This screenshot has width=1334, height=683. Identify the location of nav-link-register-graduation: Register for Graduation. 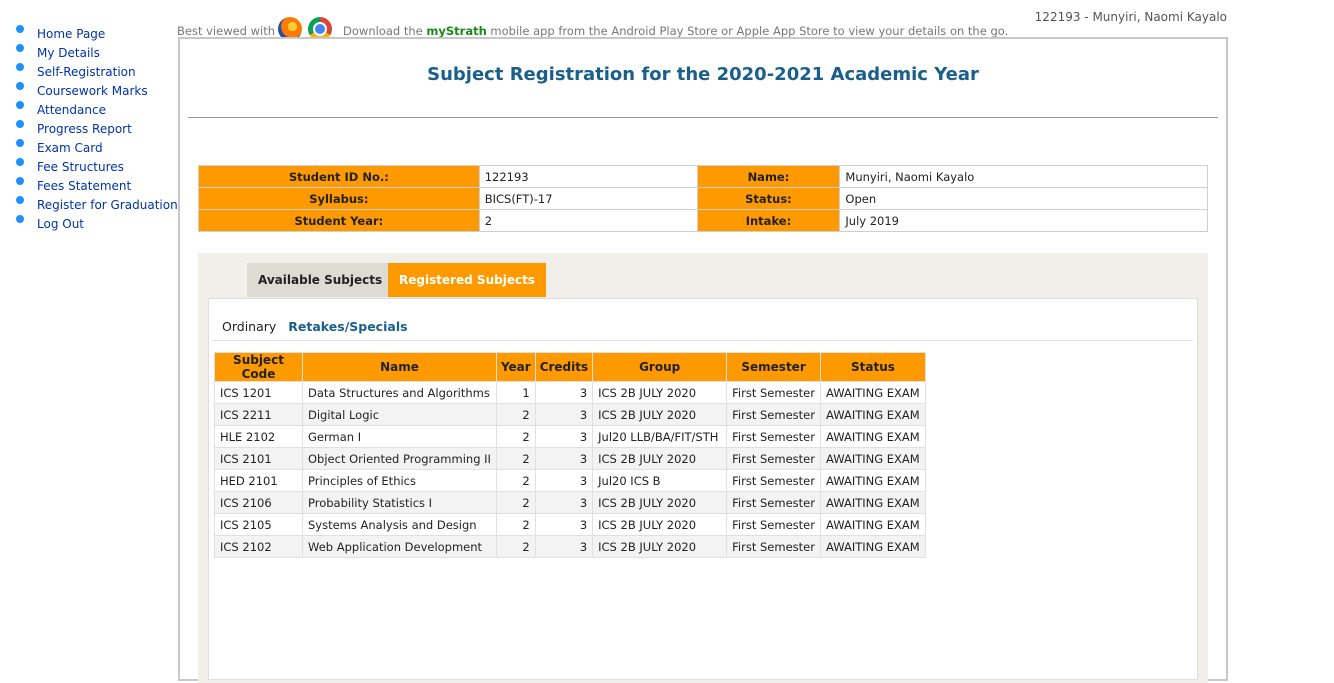
(107, 205).